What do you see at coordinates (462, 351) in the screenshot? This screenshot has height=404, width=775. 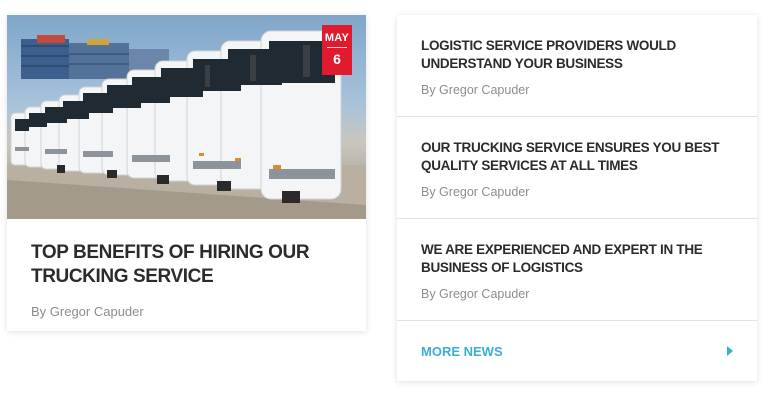 I see `more-news-label: MORE NEWS` at bounding box center [462, 351].